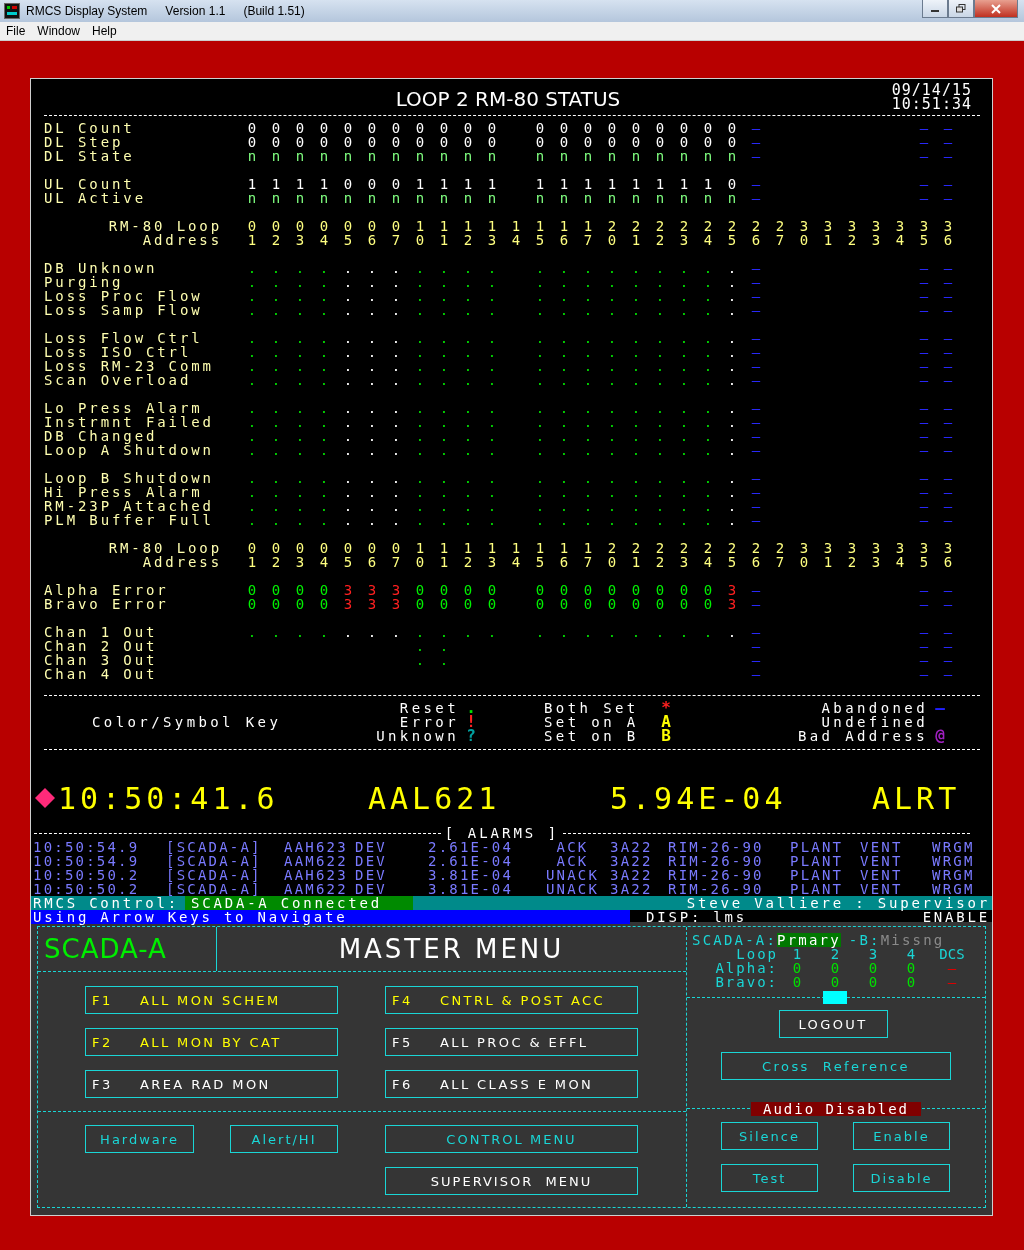  What do you see at coordinates (961, 9) in the screenshot?
I see `maximize-button` at bounding box center [961, 9].